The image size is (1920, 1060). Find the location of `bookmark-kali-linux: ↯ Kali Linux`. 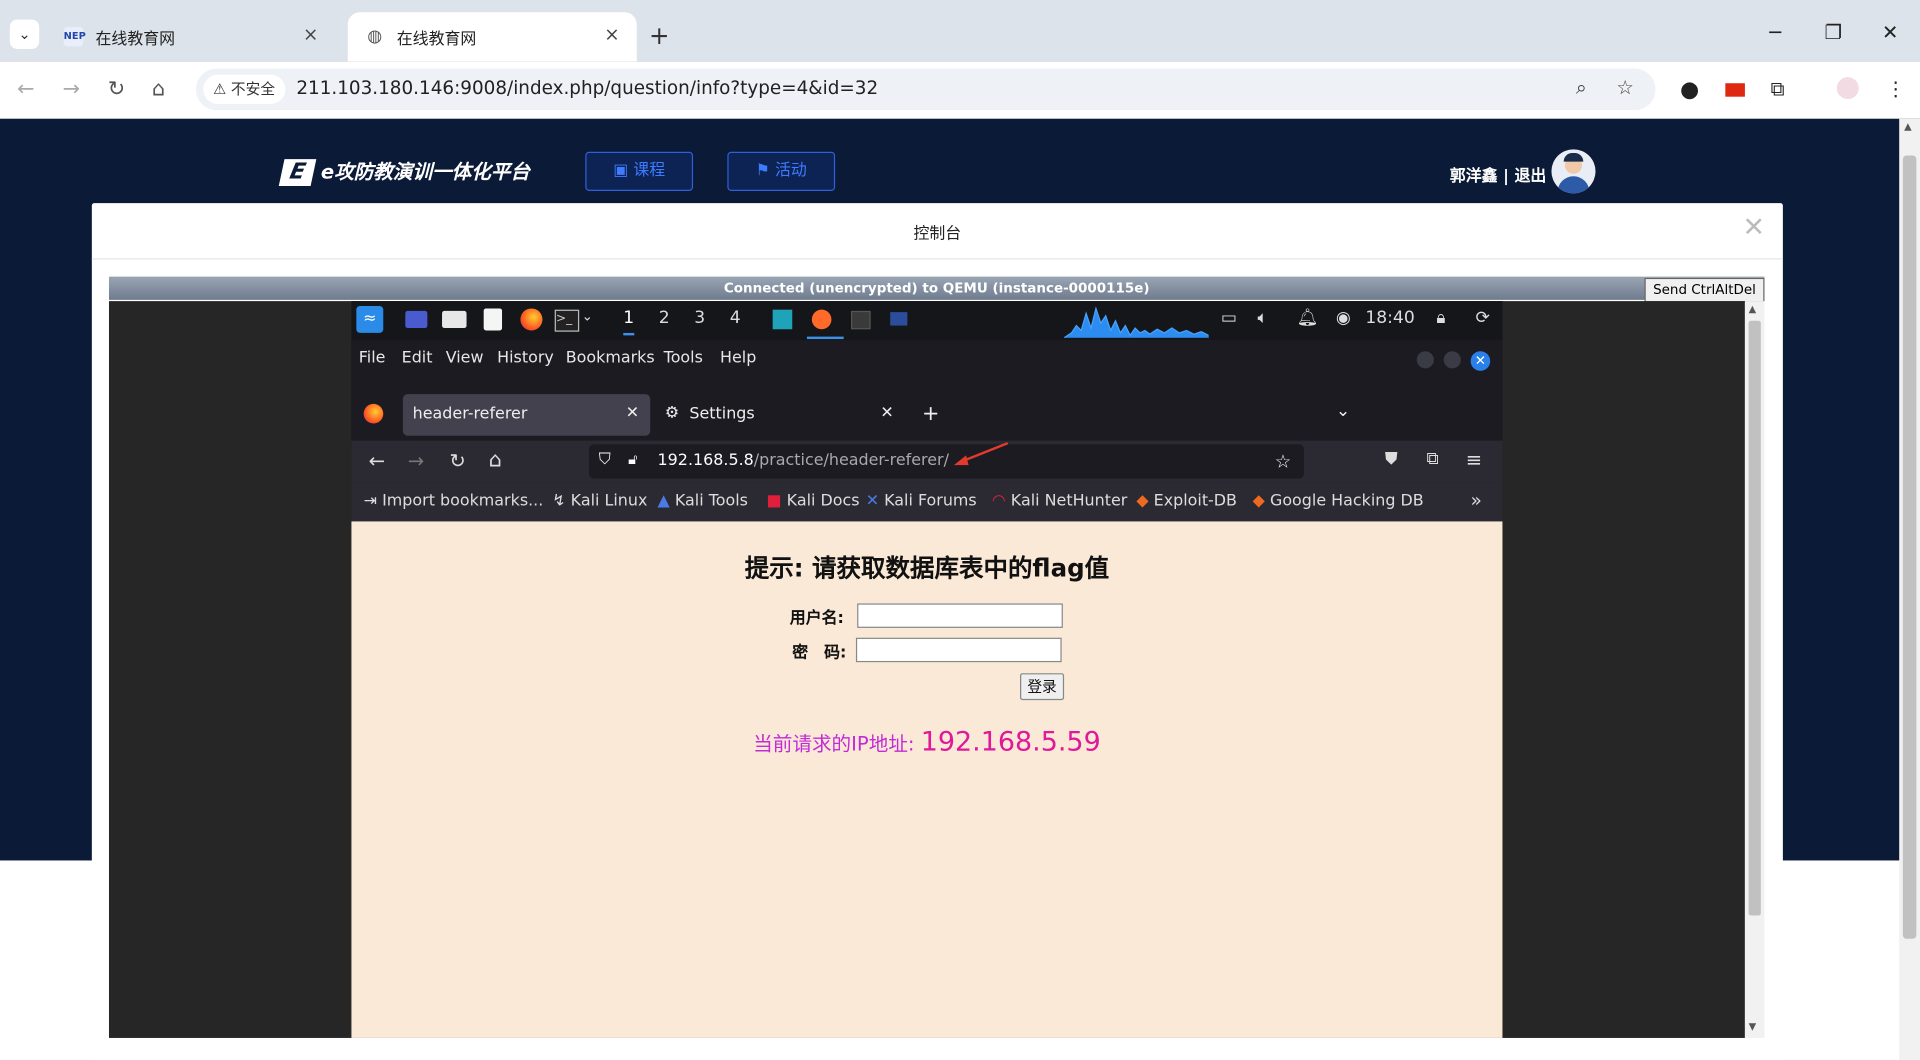

bookmark-kali-linux: ↯ Kali Linux is located at coordinates (599, 501).